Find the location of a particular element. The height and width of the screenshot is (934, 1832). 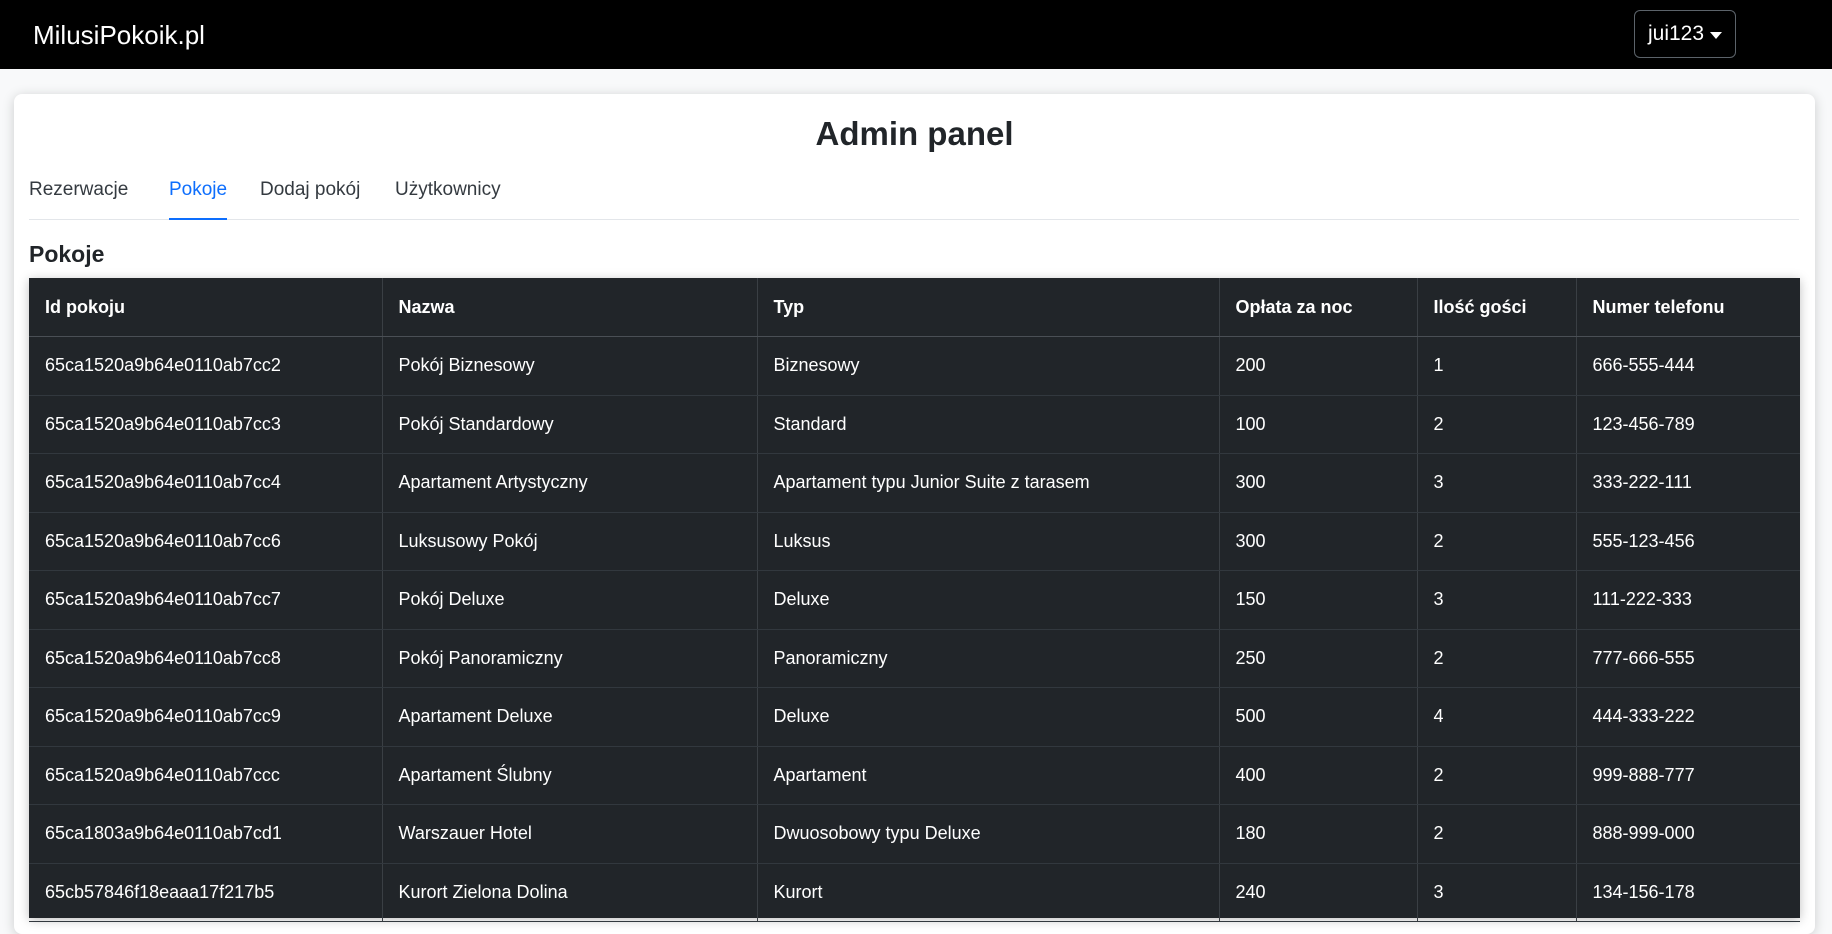

cell-name: Pokój Deluxe is located at coordinates (570, 600).